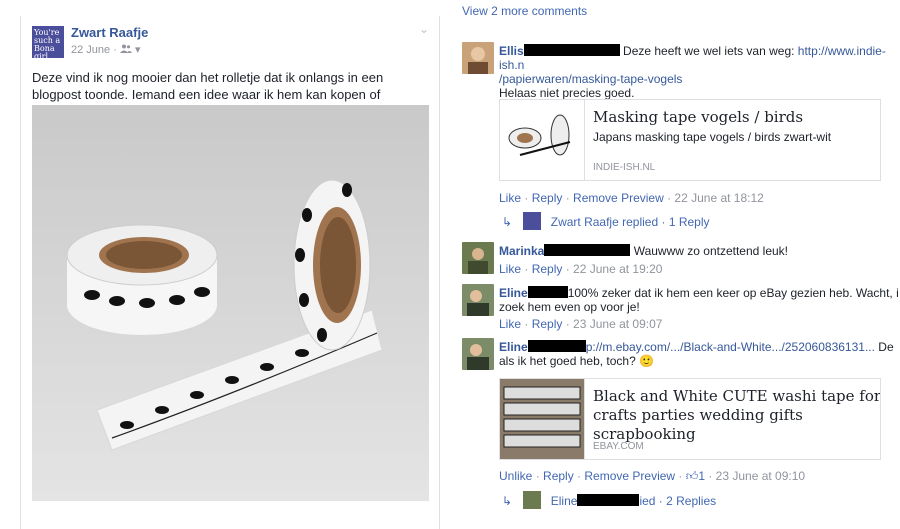 The height and width of the screenshot is (529, 900). Describe the element at coordinates (511, 51) in the screenshot. I see `commenter-name: Ellis` at that location.